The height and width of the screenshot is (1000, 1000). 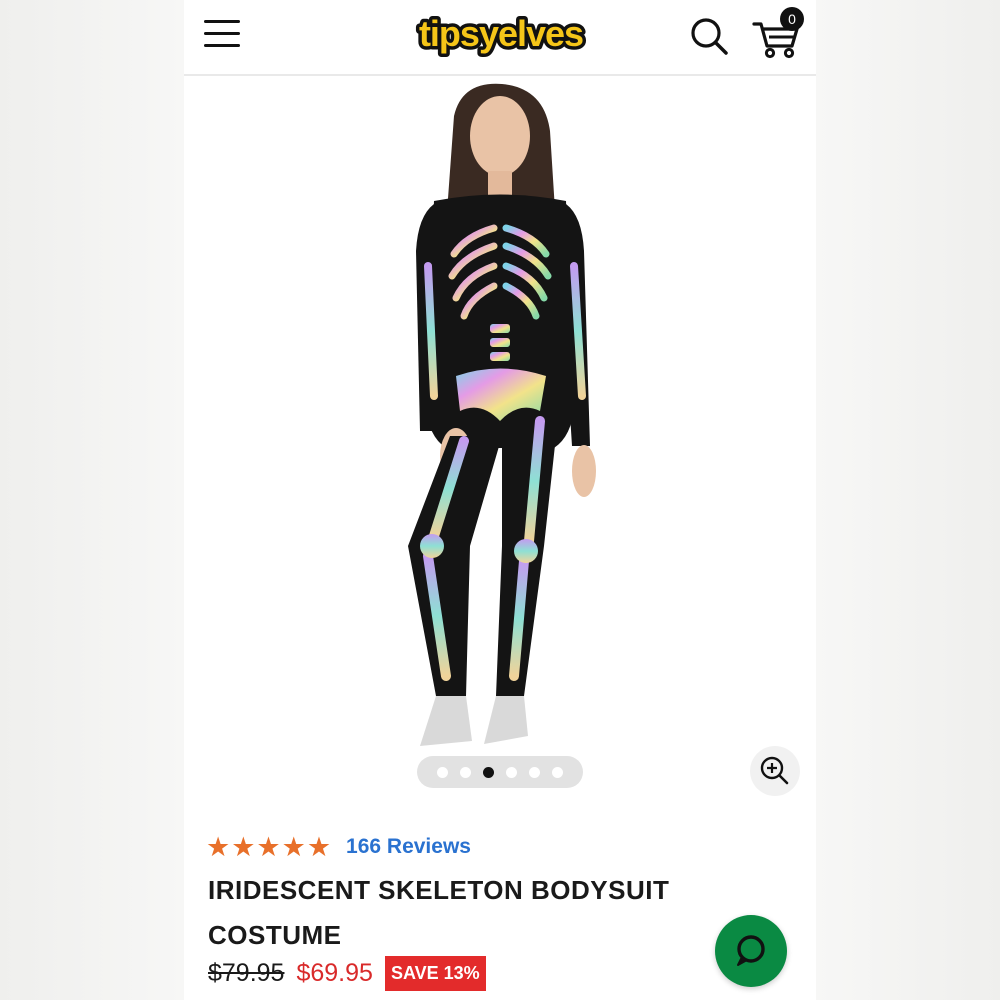 I want to click on tipsy-elves-logo: tipsyelves tipsyelves, so click(x=501, y=36).